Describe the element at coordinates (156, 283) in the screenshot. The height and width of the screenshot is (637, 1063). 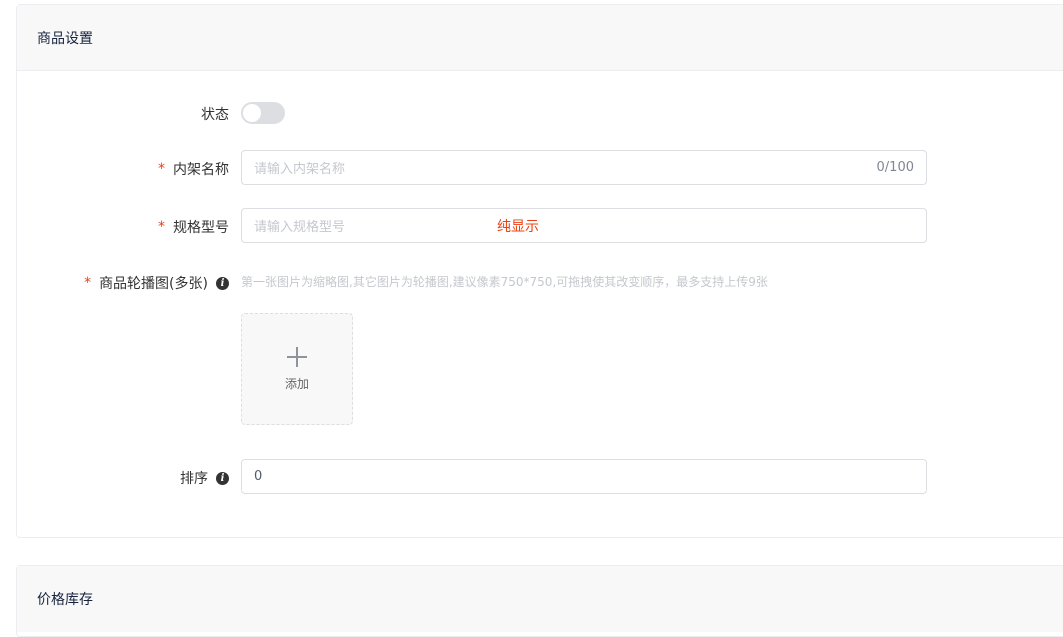
I see `carousel-label: * 商品轮播图(多张) i` at that location.